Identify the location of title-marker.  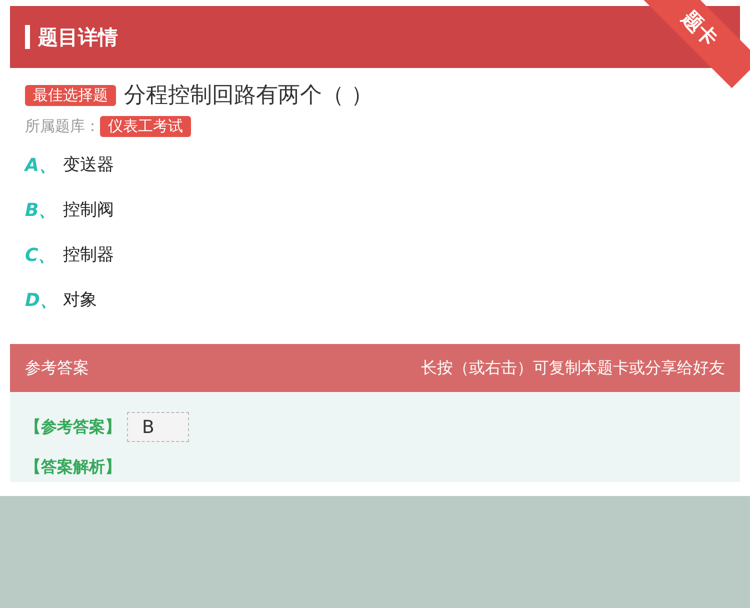
(27, 37).